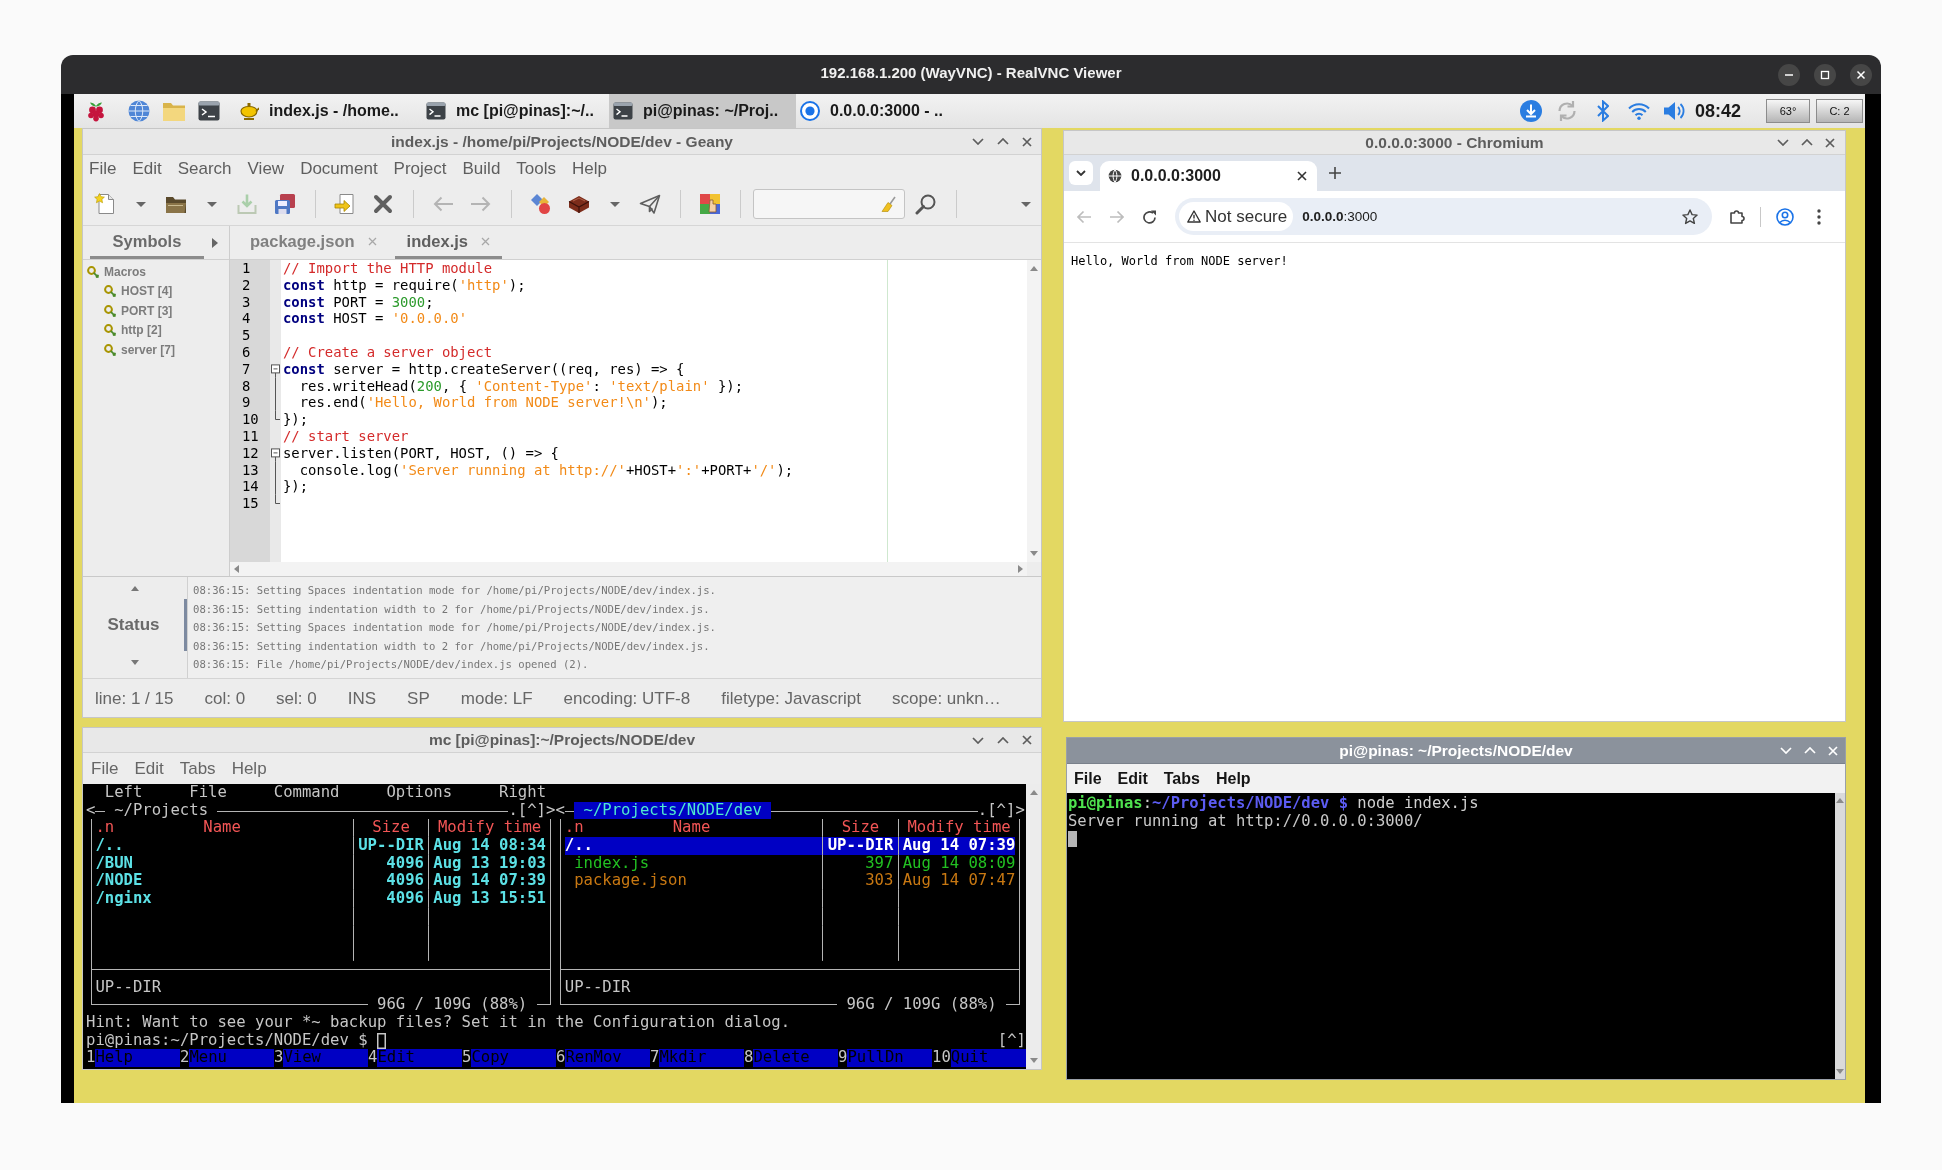 This screenshot has width=1942, height=1170. Describe the element at coordinates (147, 242) in the screenshot. I see `sidebar-tab: Symbols` at that location.